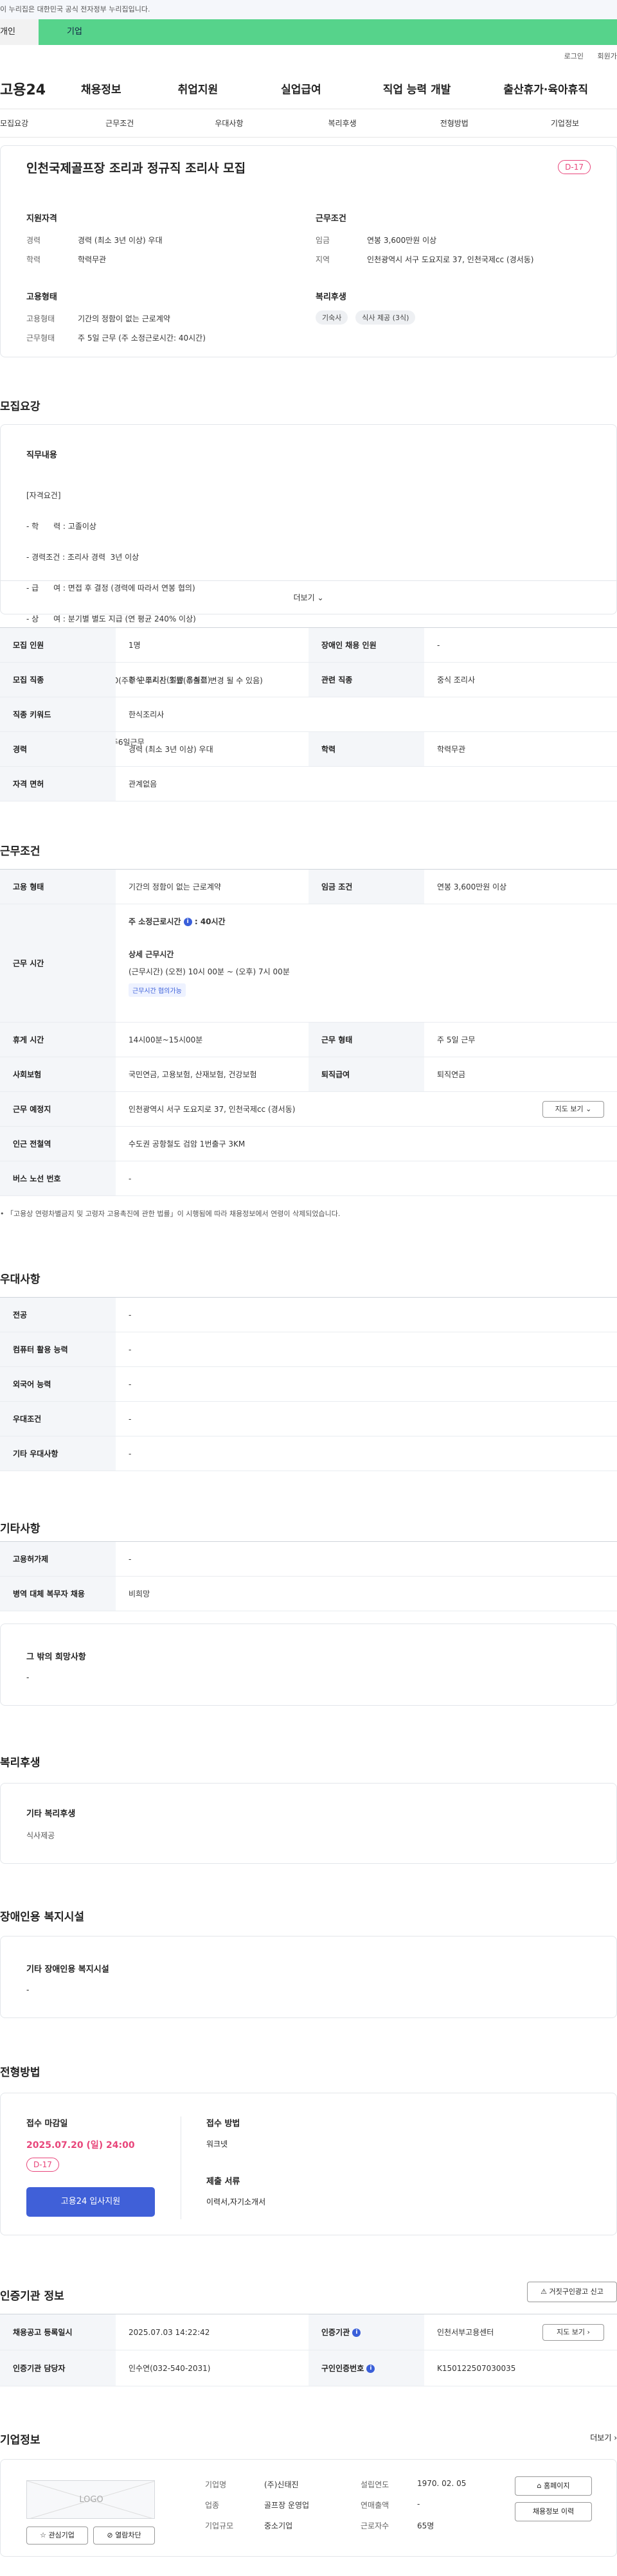  What do you see at coordinates (520, 886) in the screenshot?
I see `row-value: 연봉 3,600만원 이상` at bounding box center [520, 886].